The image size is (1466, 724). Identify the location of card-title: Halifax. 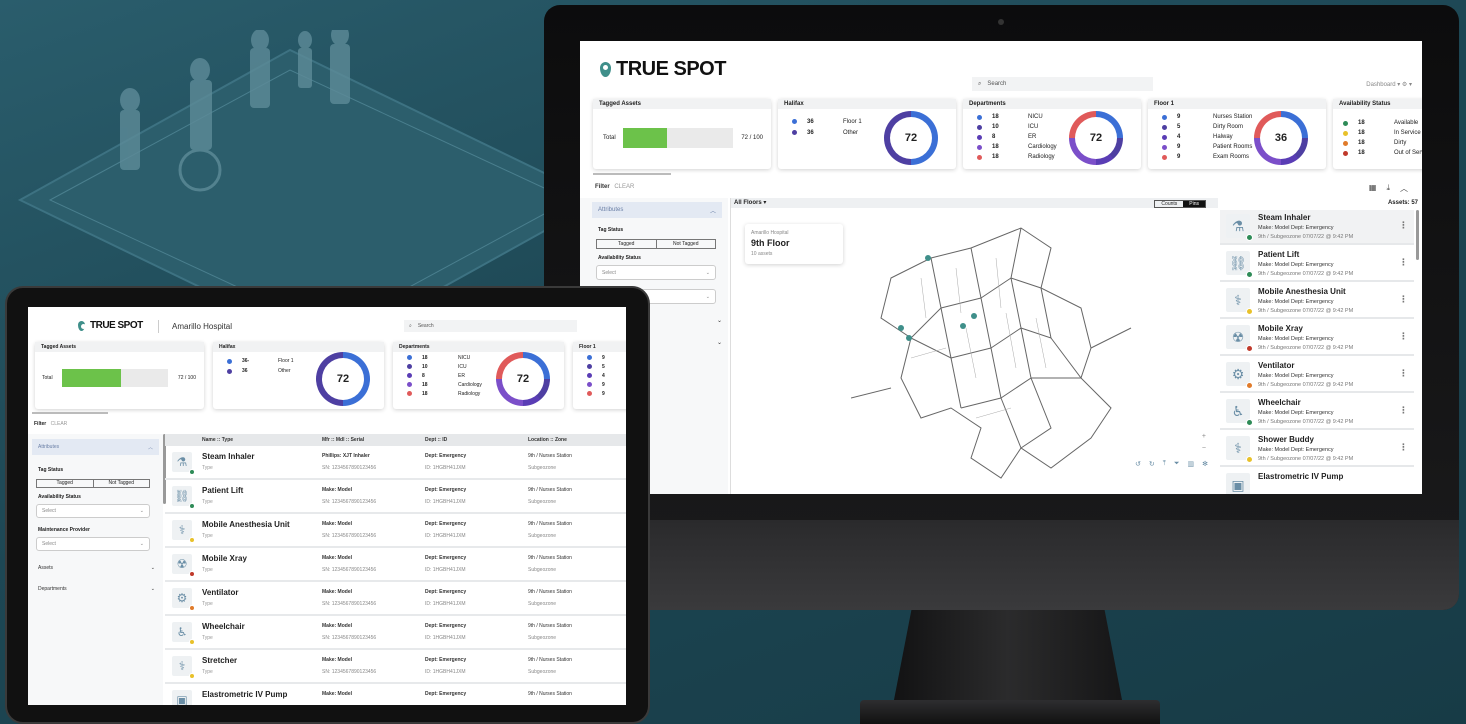
(867, 104).